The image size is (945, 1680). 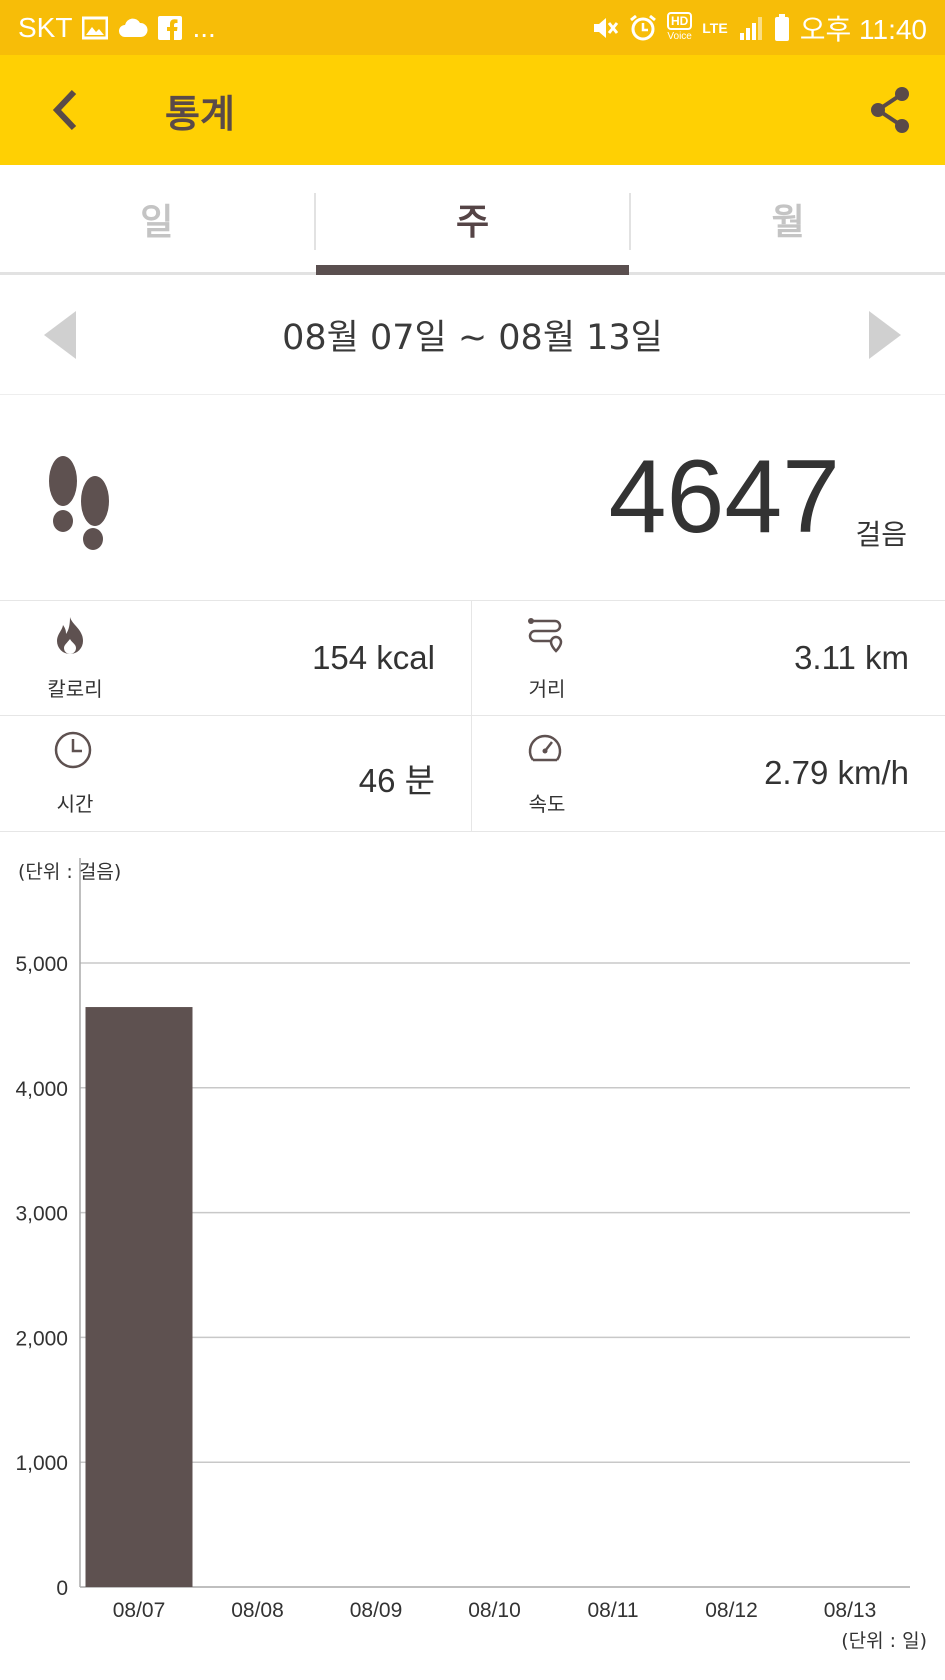 I want to click on stat-distance: 거리 3.11 km, so click(x=708, y=658).